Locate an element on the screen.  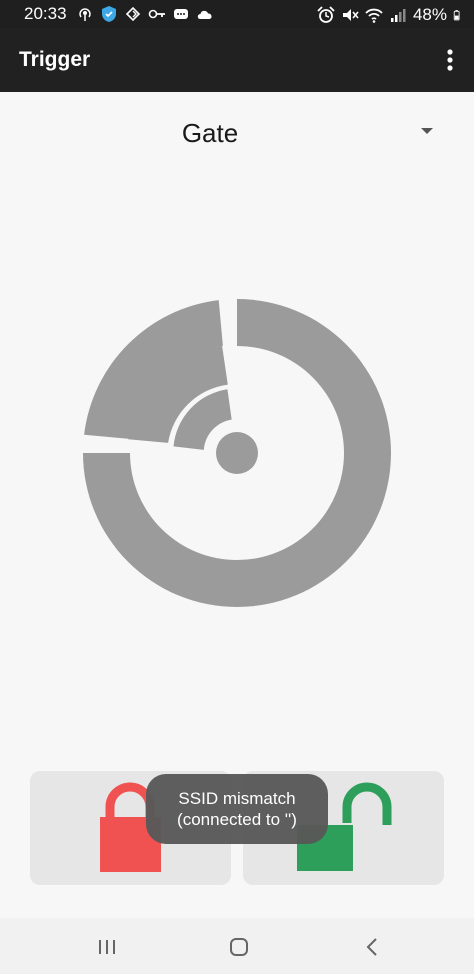
toast-line-1: SSID mismatch is located at coordinates (237, 798).